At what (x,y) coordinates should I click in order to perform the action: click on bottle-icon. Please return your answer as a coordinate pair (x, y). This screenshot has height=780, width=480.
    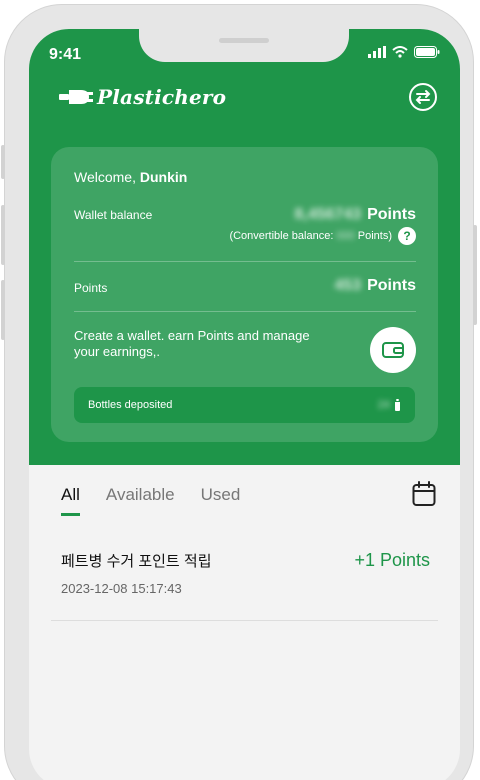
    Looking at the image, I should click on (397, 405).